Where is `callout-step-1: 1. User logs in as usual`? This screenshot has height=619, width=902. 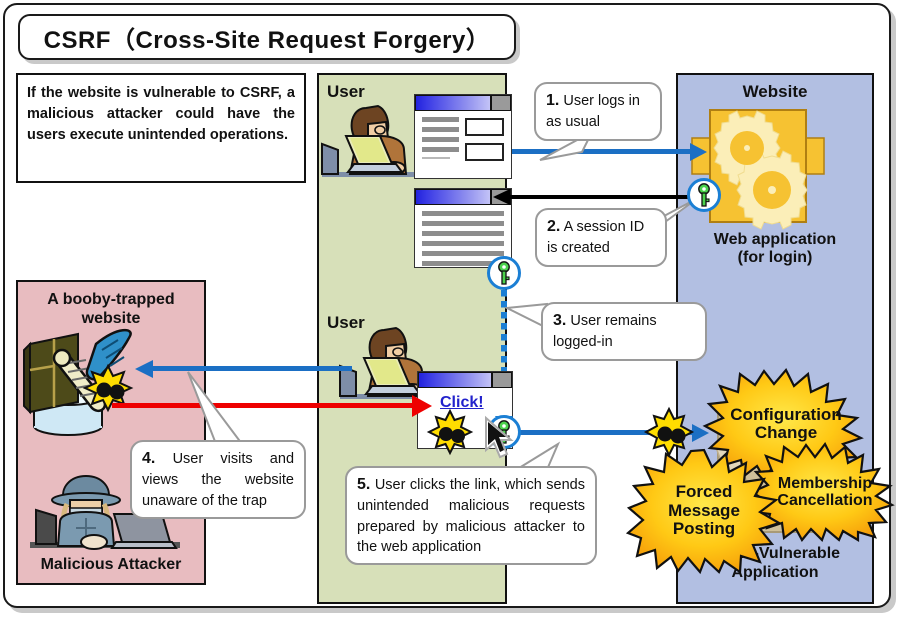 callout-step-1: 1. User logs in as usual is located at coordinates (598, 111).